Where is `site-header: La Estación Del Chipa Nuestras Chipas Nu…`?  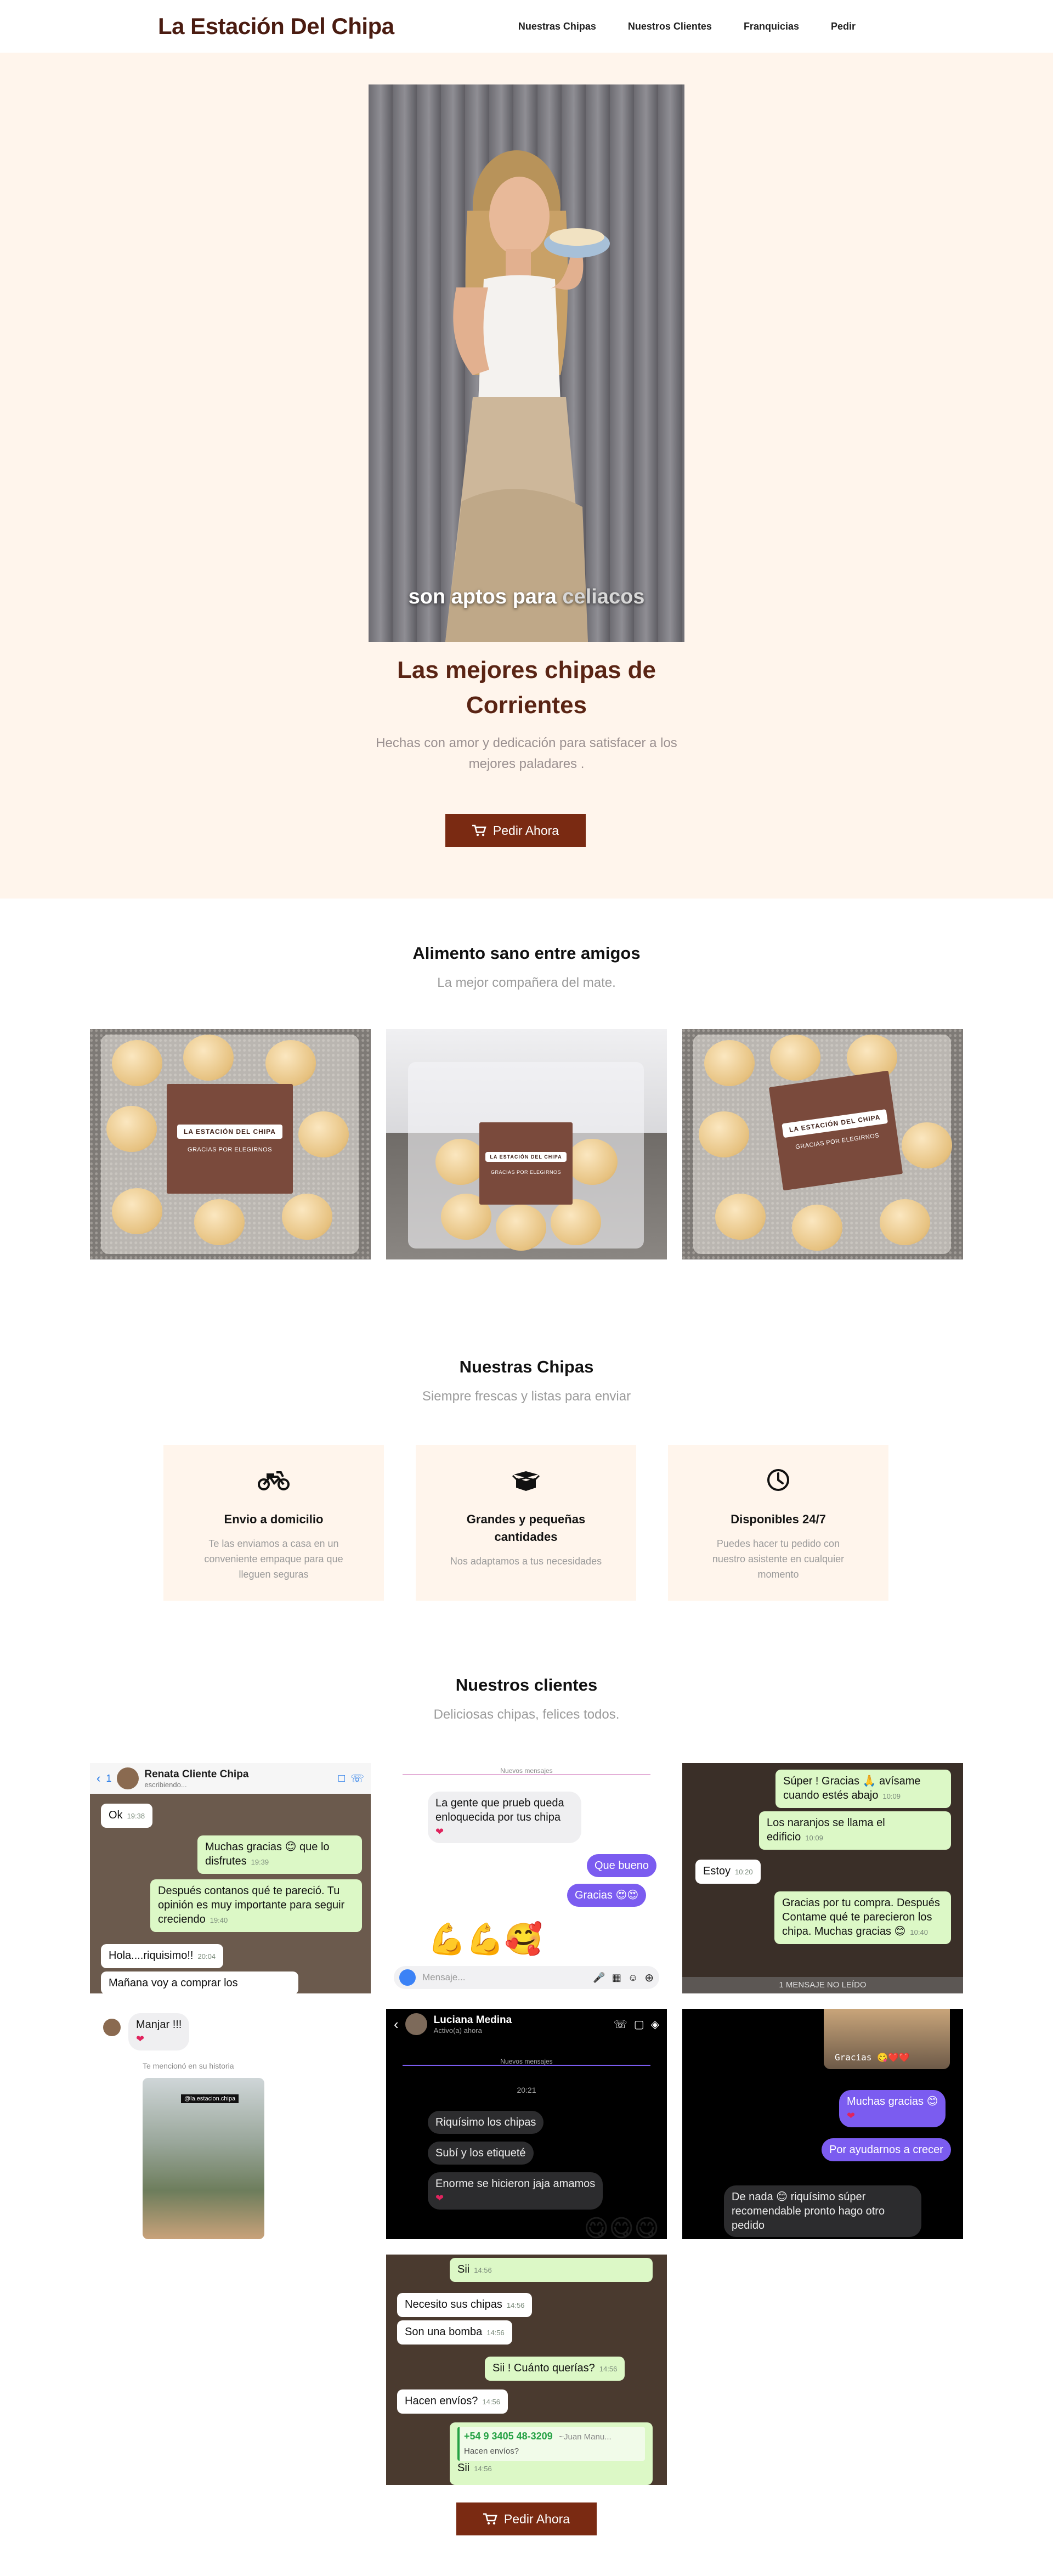
site-header: La Estación Del Chipa Nuestras Chipas Nu… is located at coordinates (526, 26).